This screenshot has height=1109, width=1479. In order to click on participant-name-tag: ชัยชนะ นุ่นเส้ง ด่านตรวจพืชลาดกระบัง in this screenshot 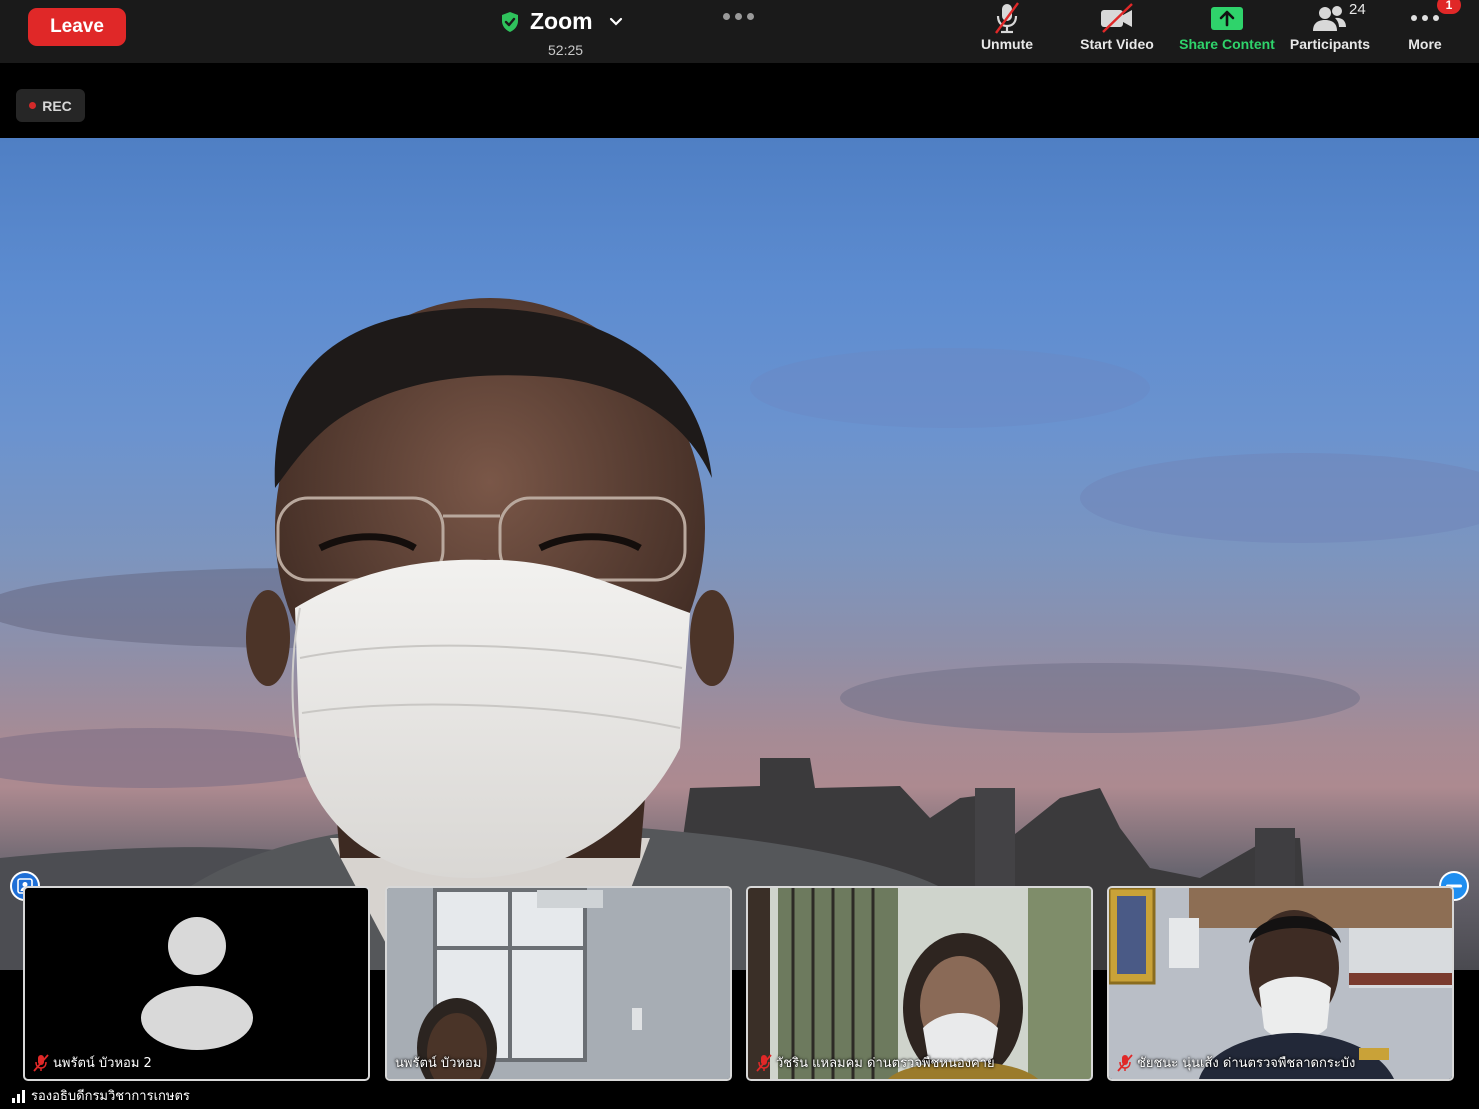, I will do `click(1236, 1062)`.